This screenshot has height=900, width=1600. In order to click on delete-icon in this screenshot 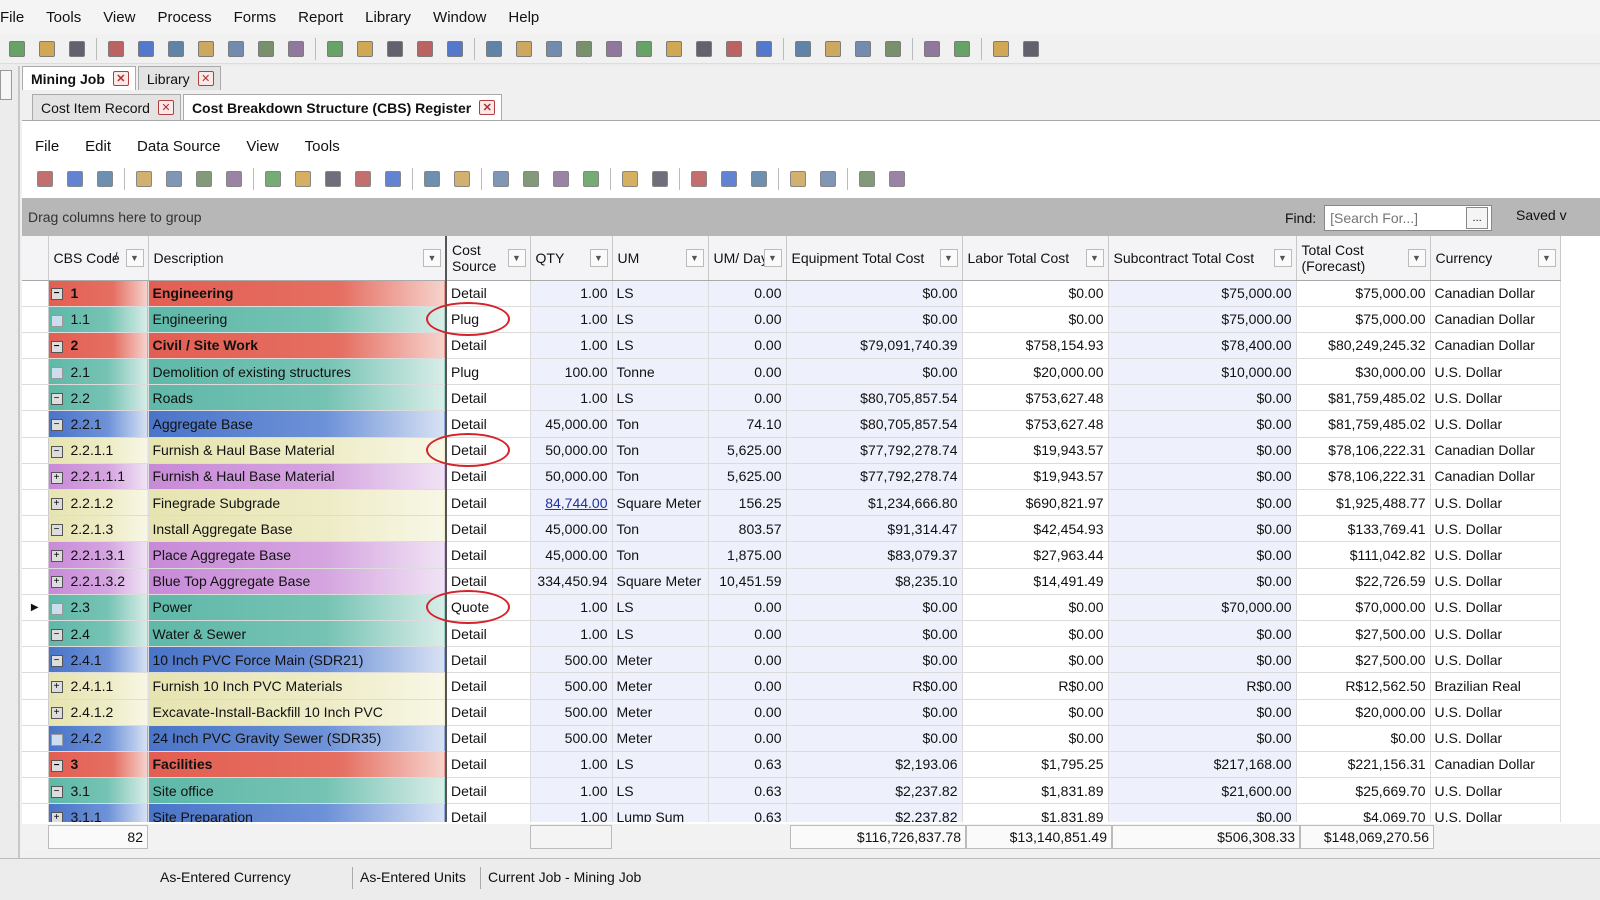, I will do `click(116, 49)`.